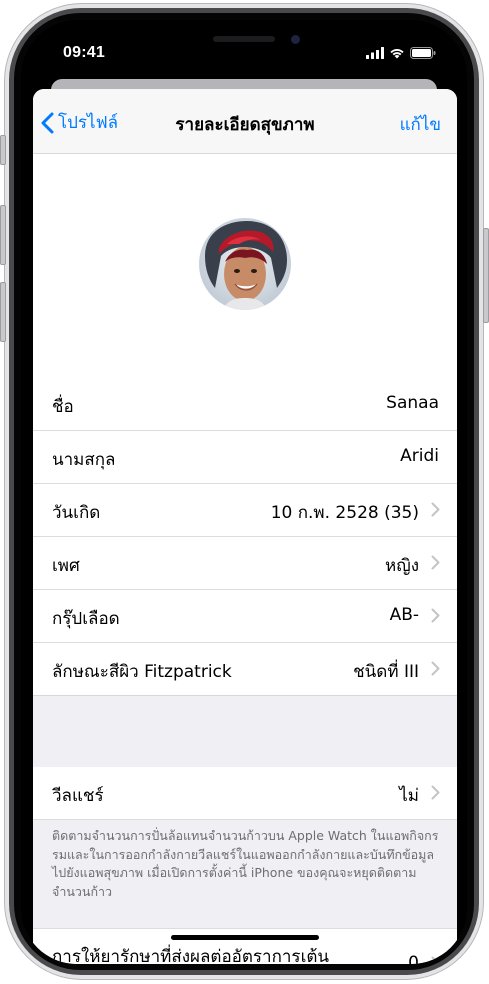 The width and height of the screenshot is (489, 984). I want to click on row-value: AB-, so click(404, 615).